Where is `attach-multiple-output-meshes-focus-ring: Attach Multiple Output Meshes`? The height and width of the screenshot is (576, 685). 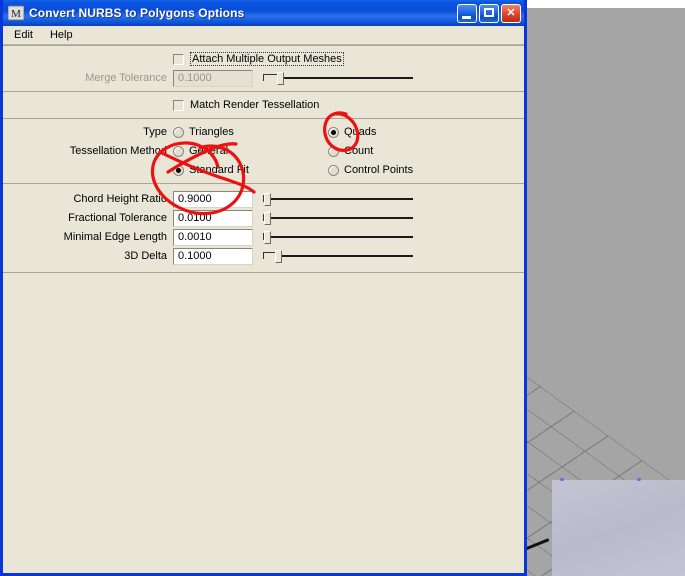 attach-multiple-output-meshes-focus-ring: Attach Multiple Output Meshes is located at coordinates (267, 59).